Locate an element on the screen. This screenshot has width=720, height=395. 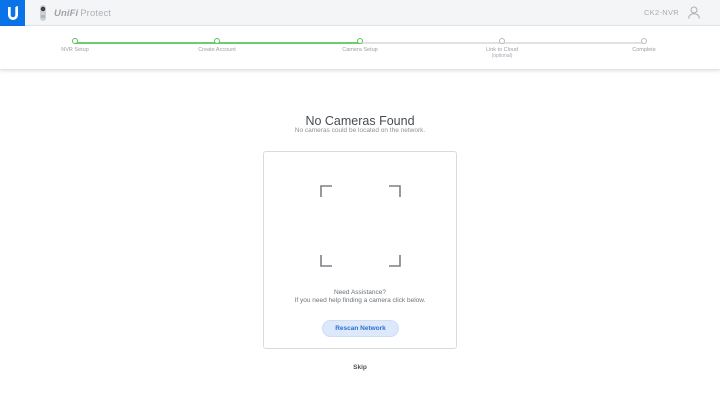
step-label: Complete is located at coordinates (644, 50).